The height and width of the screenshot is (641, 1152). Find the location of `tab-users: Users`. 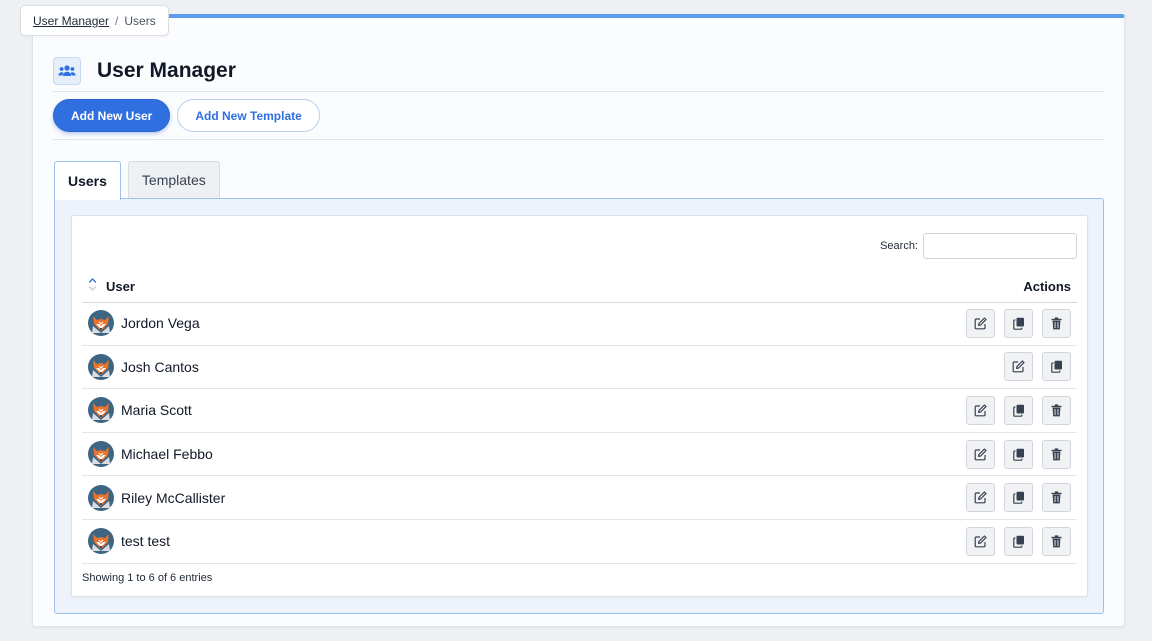

tab-users: Users is located at coordinates (87, 180).